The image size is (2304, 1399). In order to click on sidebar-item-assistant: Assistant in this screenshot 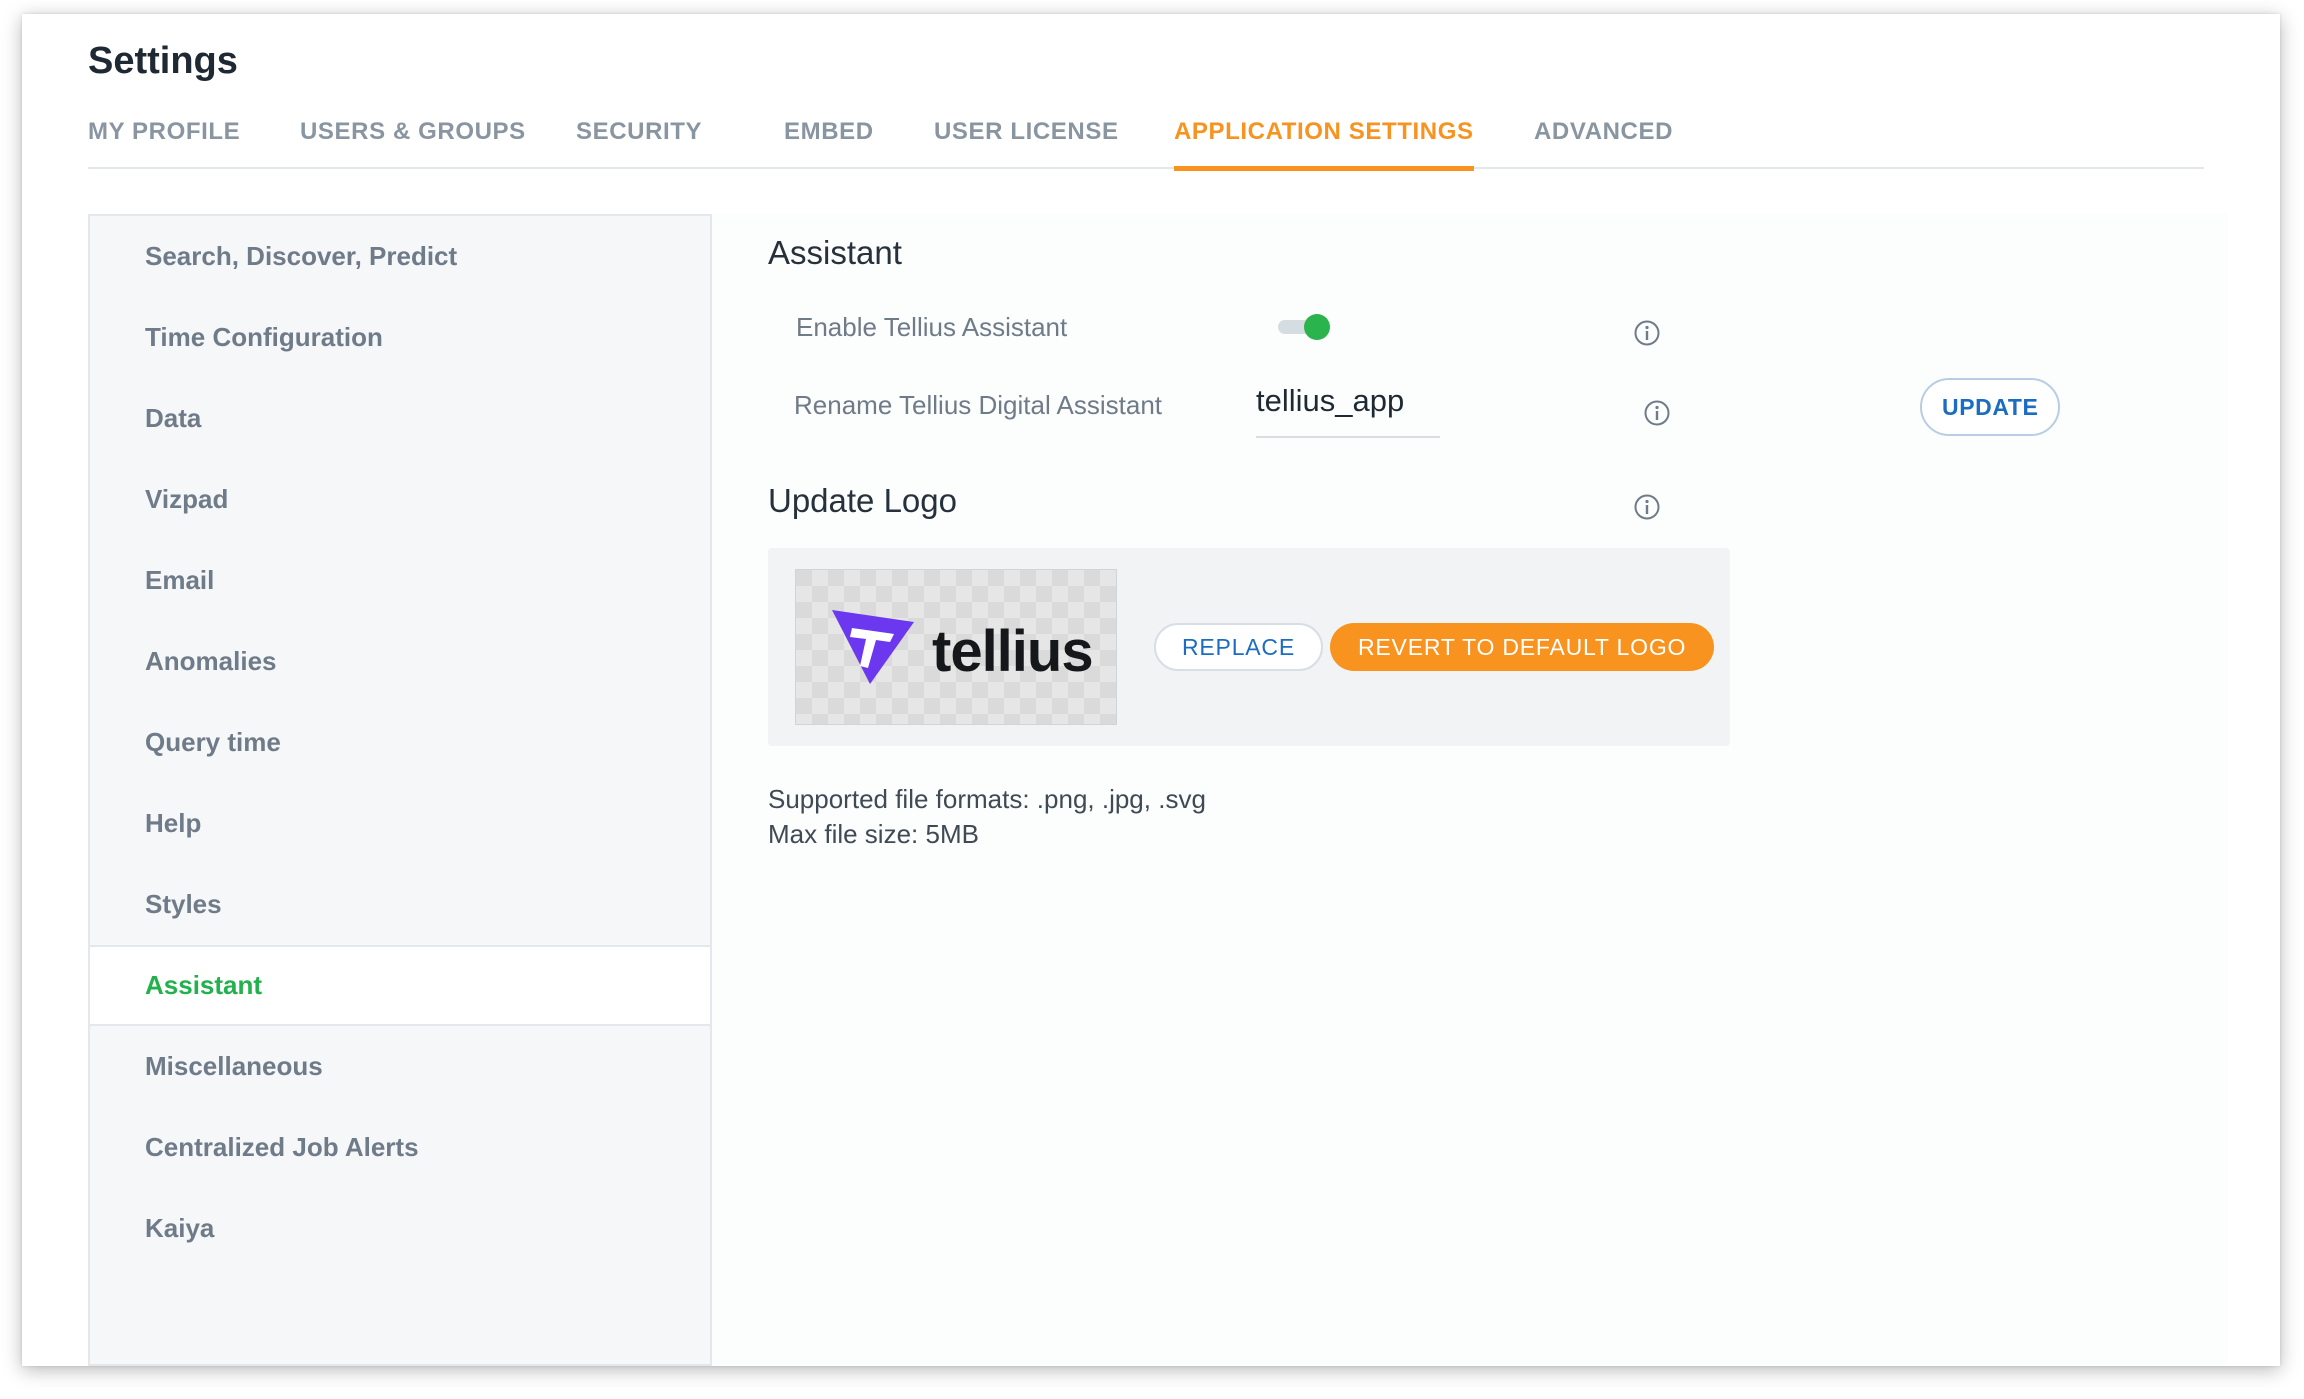, I will do `click(400, 985)`.